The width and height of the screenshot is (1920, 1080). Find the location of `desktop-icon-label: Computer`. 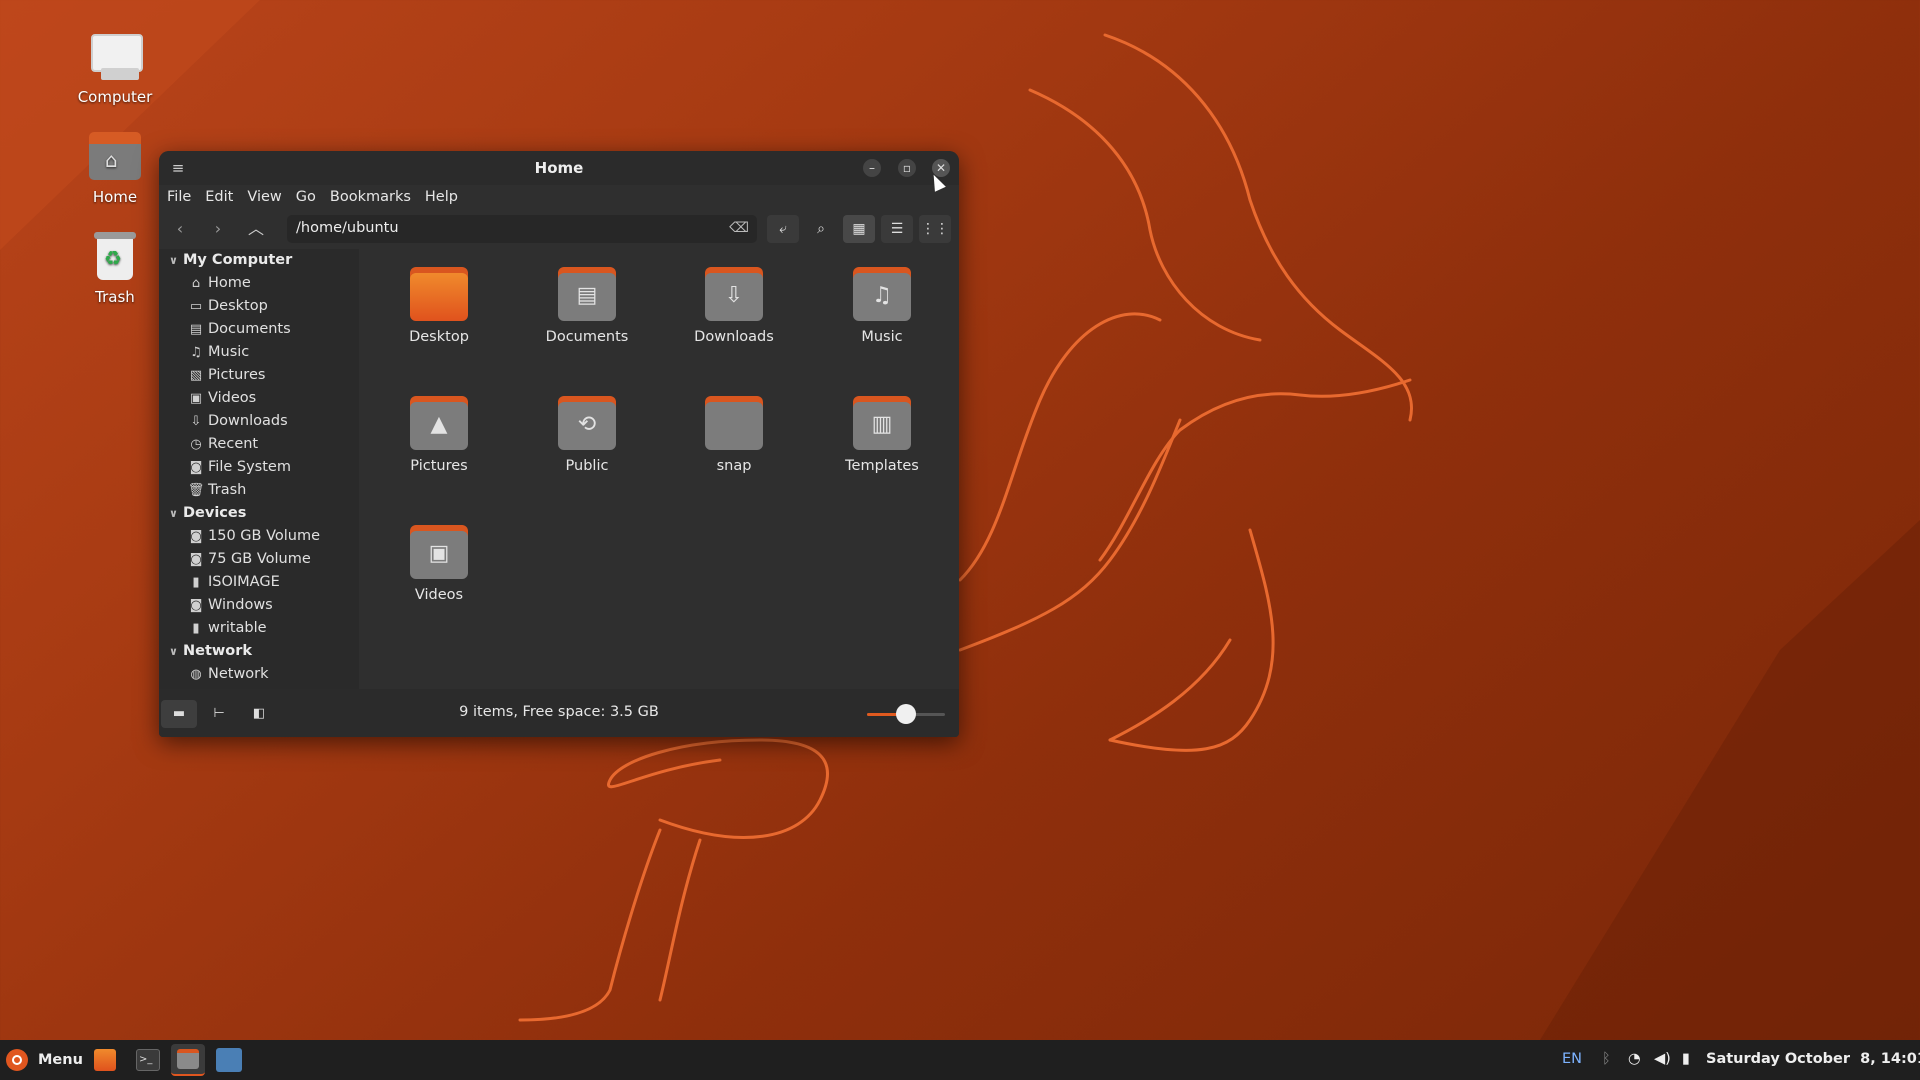

desktop-icon-label: Computer is located at coordinates (115, 97).